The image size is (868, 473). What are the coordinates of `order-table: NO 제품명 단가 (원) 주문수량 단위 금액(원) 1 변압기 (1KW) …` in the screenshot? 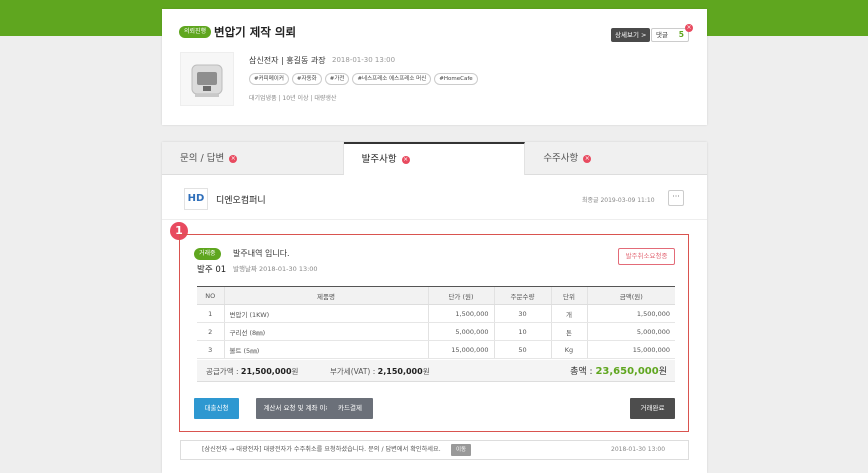 It's located at (436, 322).